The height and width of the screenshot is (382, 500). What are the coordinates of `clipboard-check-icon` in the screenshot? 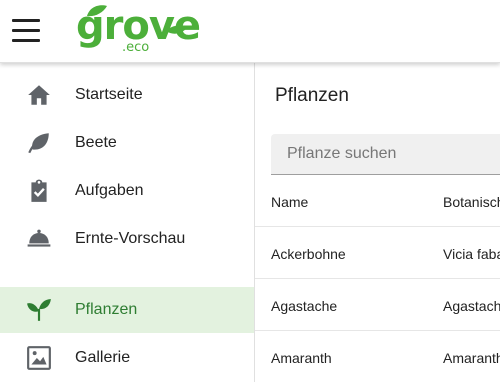 It's located at (39, 190).